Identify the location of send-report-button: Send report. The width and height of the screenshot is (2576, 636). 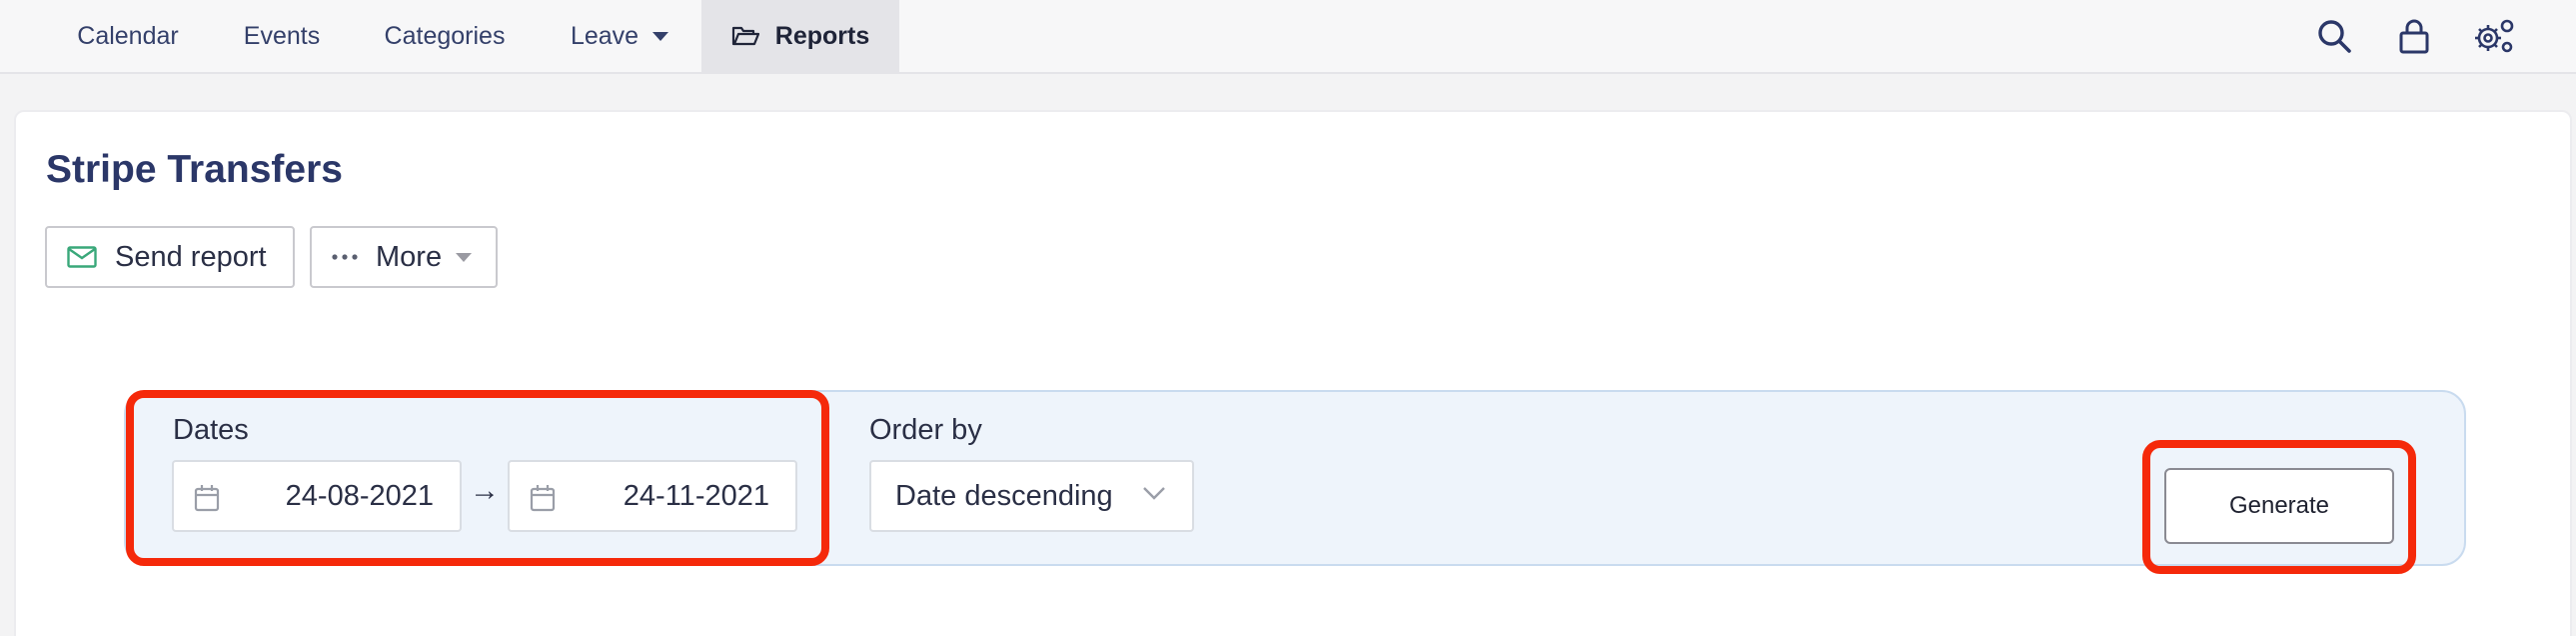
(170, 257).